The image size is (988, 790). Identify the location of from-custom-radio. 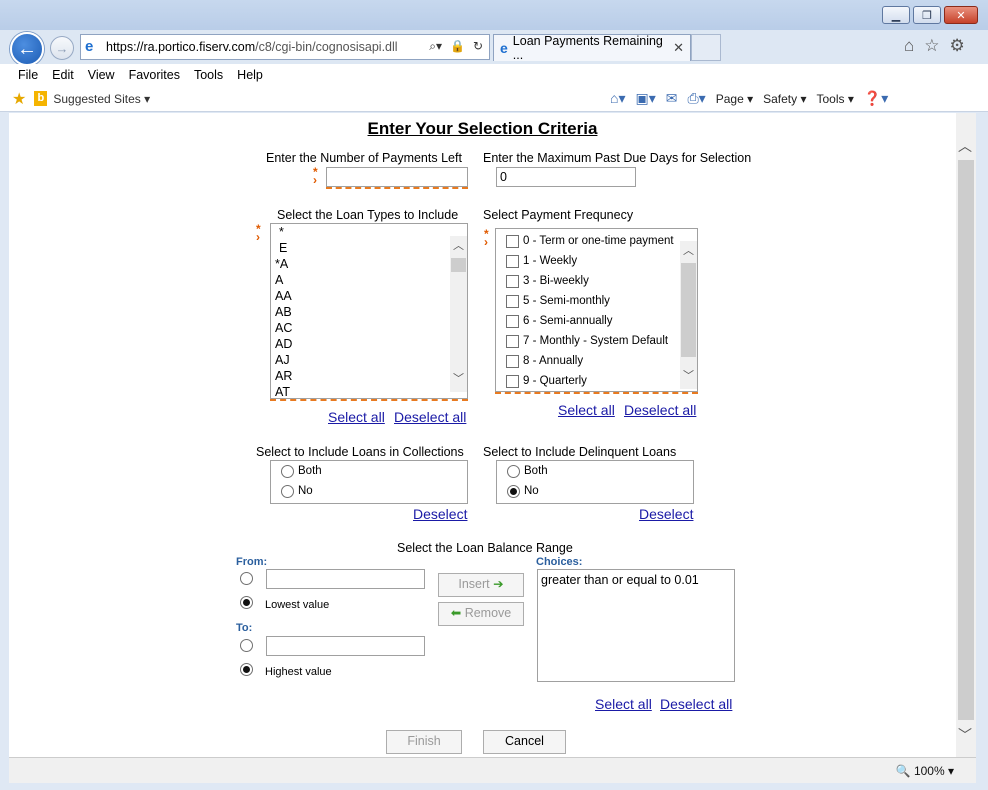
(246, 578).